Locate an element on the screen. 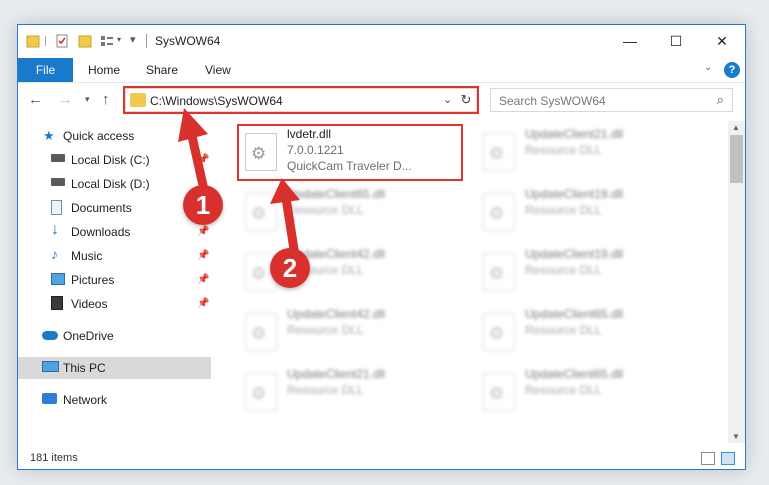  minimize-button: — is located at coordinates (630, 41).